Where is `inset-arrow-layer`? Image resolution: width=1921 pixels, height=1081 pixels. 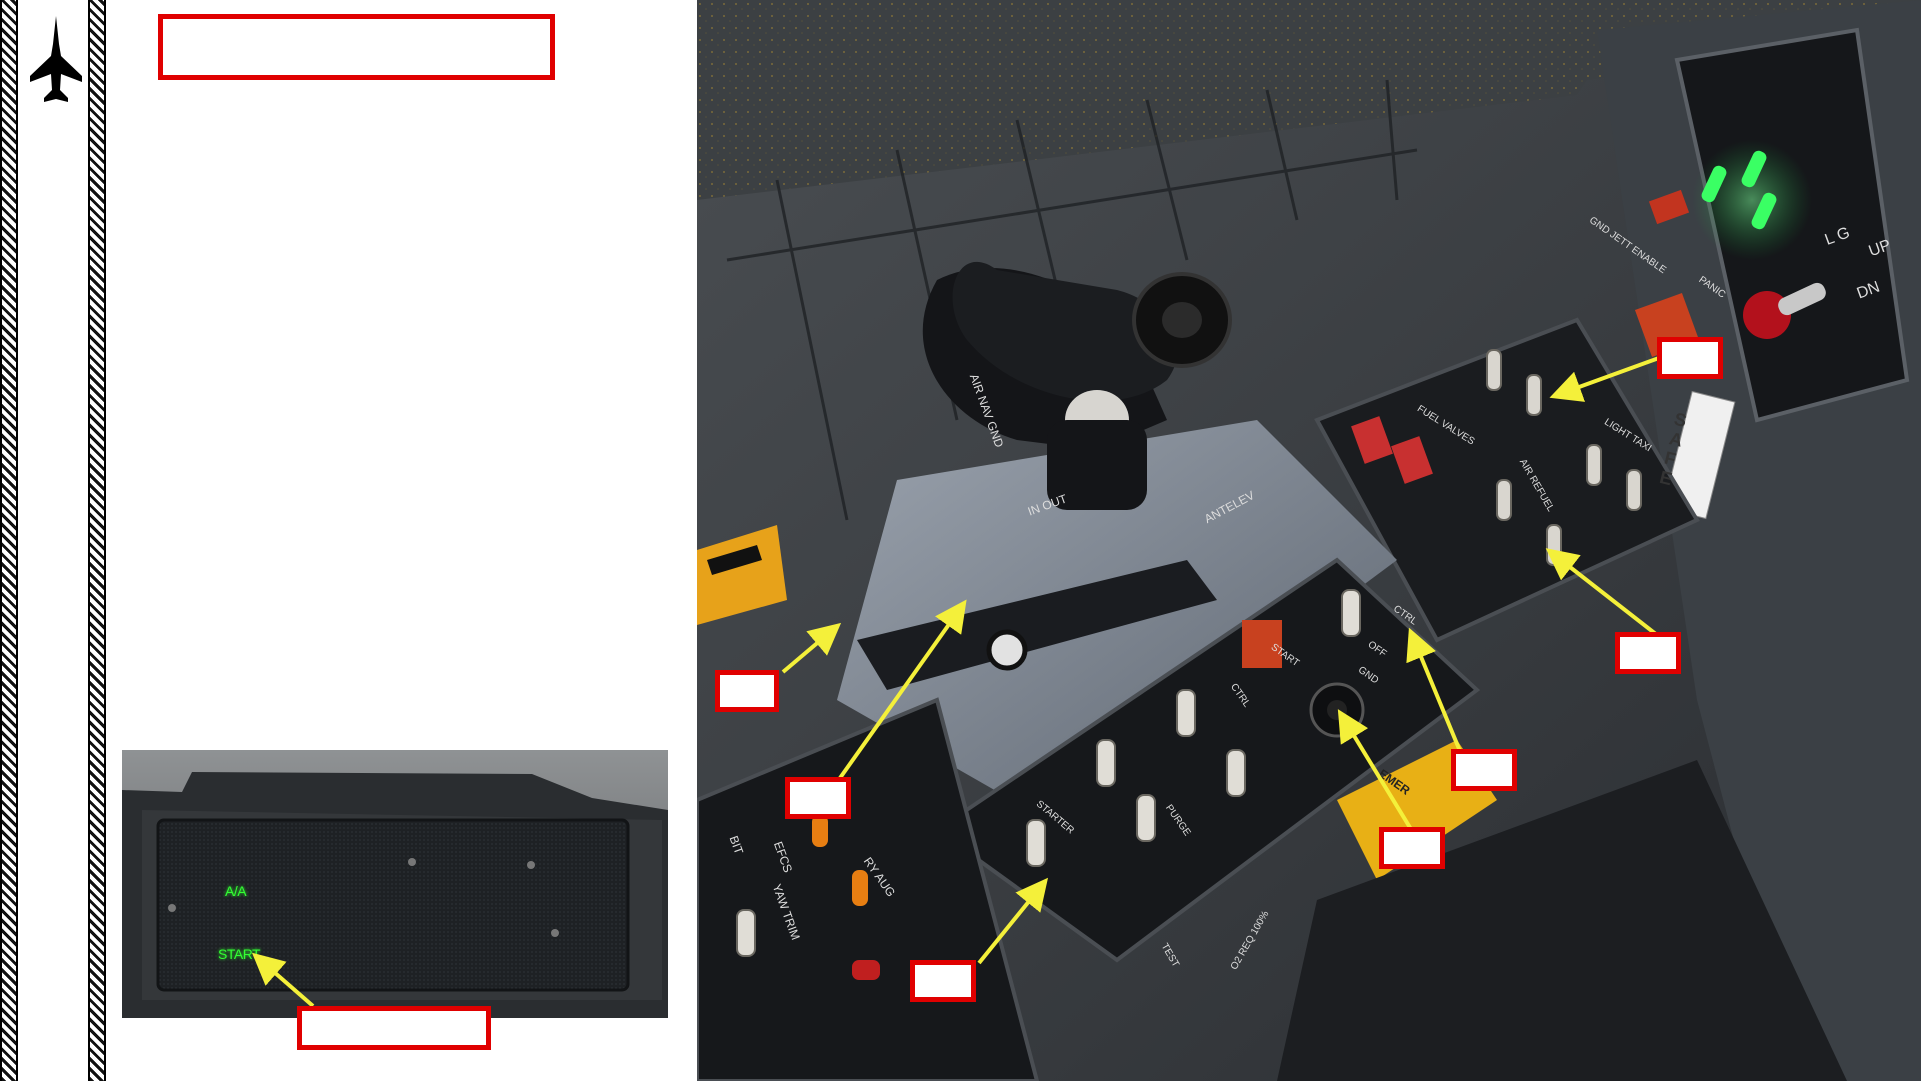 inset-arrow-layer is located at coordinates (283, 980).